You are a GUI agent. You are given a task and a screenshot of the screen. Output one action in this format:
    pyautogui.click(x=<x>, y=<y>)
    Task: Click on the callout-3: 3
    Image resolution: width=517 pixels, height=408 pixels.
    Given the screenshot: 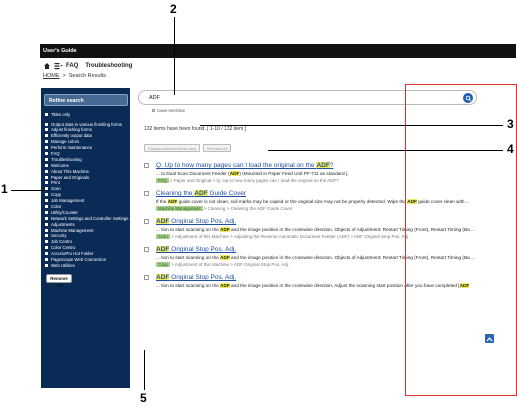 What is the action you would take?
    pyautogui.click(x=510, y=124)
    